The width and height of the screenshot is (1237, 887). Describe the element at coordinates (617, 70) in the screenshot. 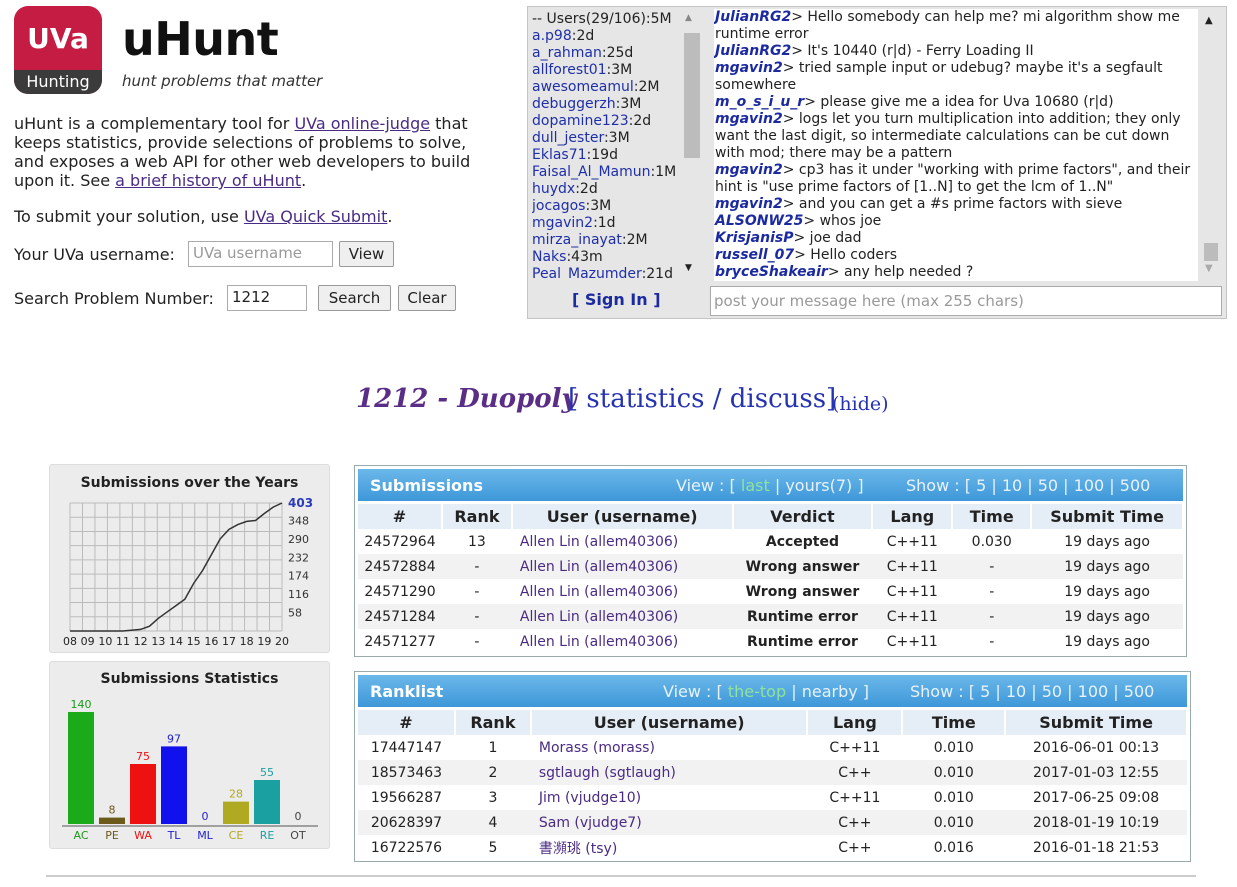

I see `user-item: allforest01:3M` at that location.